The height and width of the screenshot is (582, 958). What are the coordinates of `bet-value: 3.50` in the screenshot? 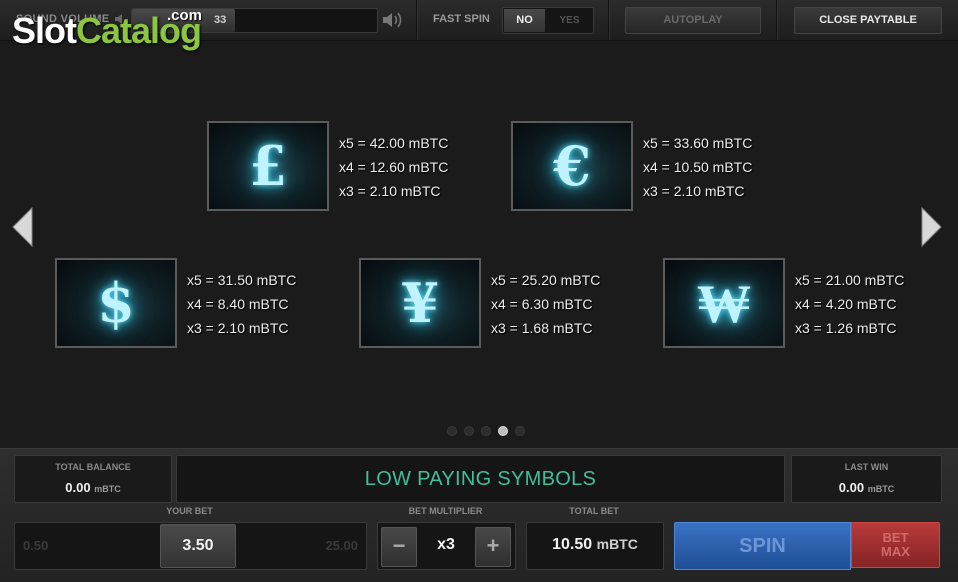 It's located at (198, 545).